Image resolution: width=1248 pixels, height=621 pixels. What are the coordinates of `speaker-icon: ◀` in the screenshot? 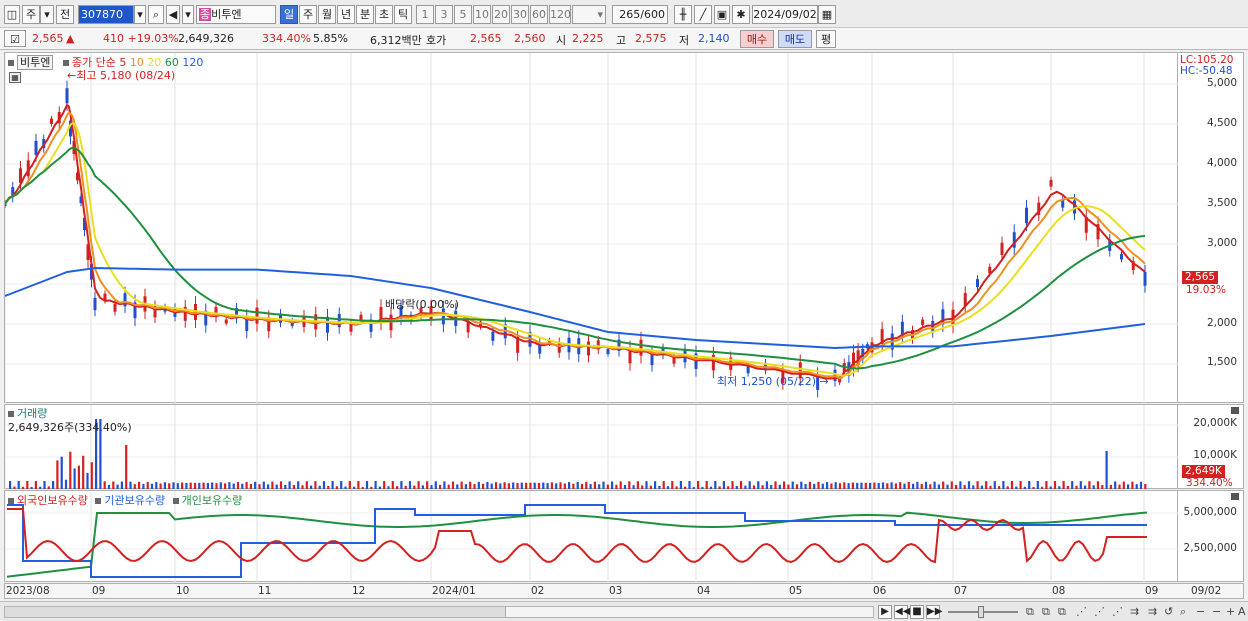 It's located at (173, 14).